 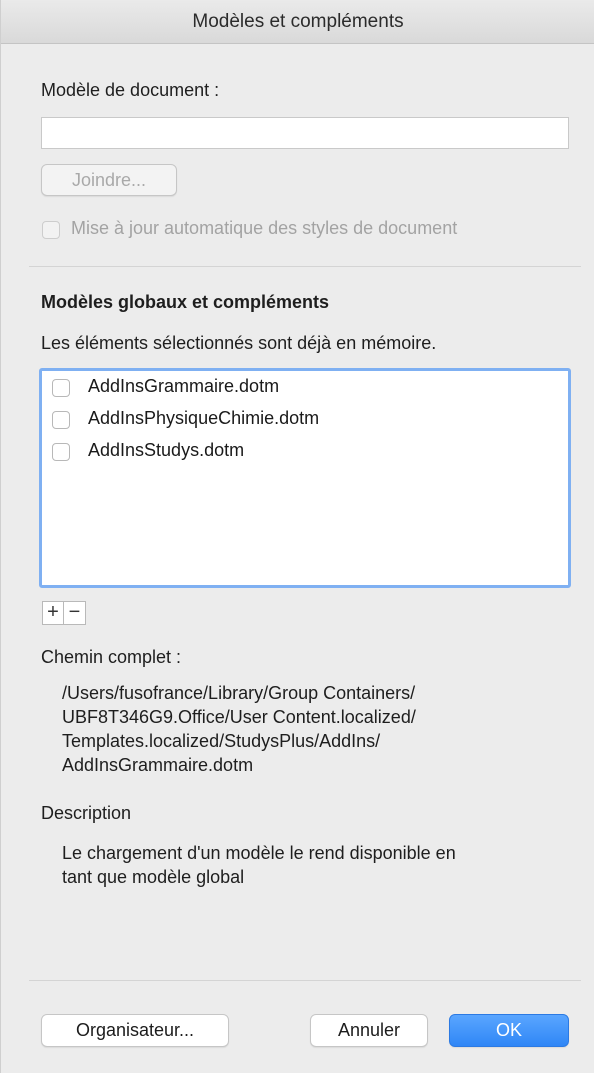 I want to click on section-divider, so click(x=305, y=266).